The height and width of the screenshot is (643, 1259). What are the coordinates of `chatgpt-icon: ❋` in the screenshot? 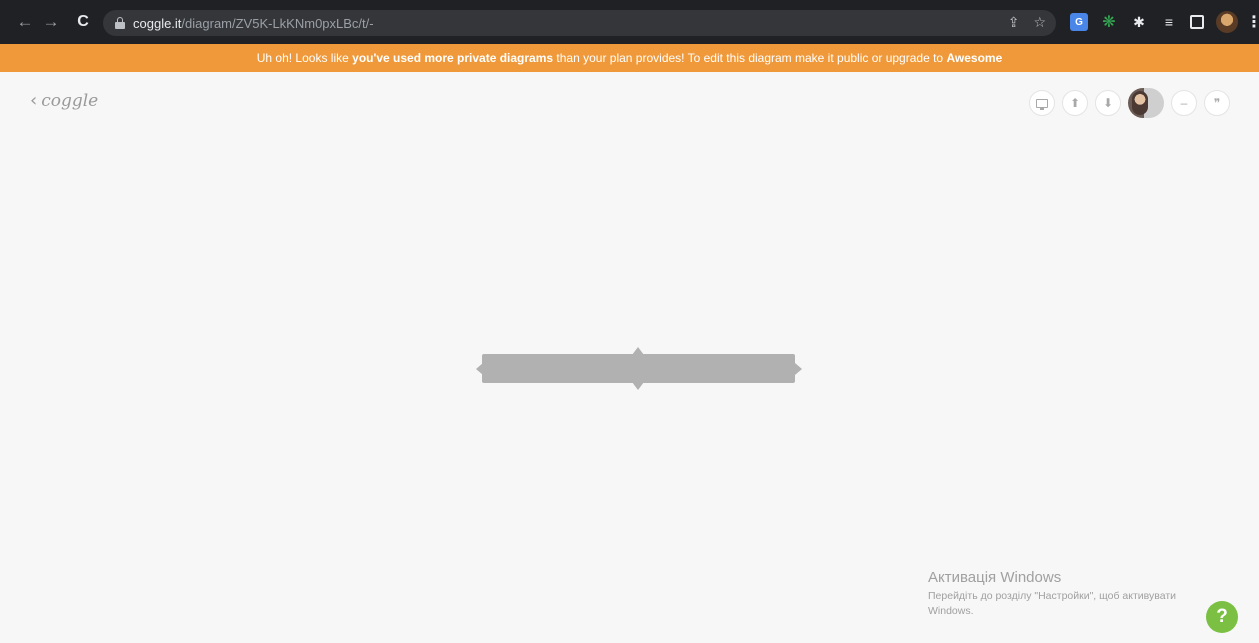 It's located at (1109, 22).